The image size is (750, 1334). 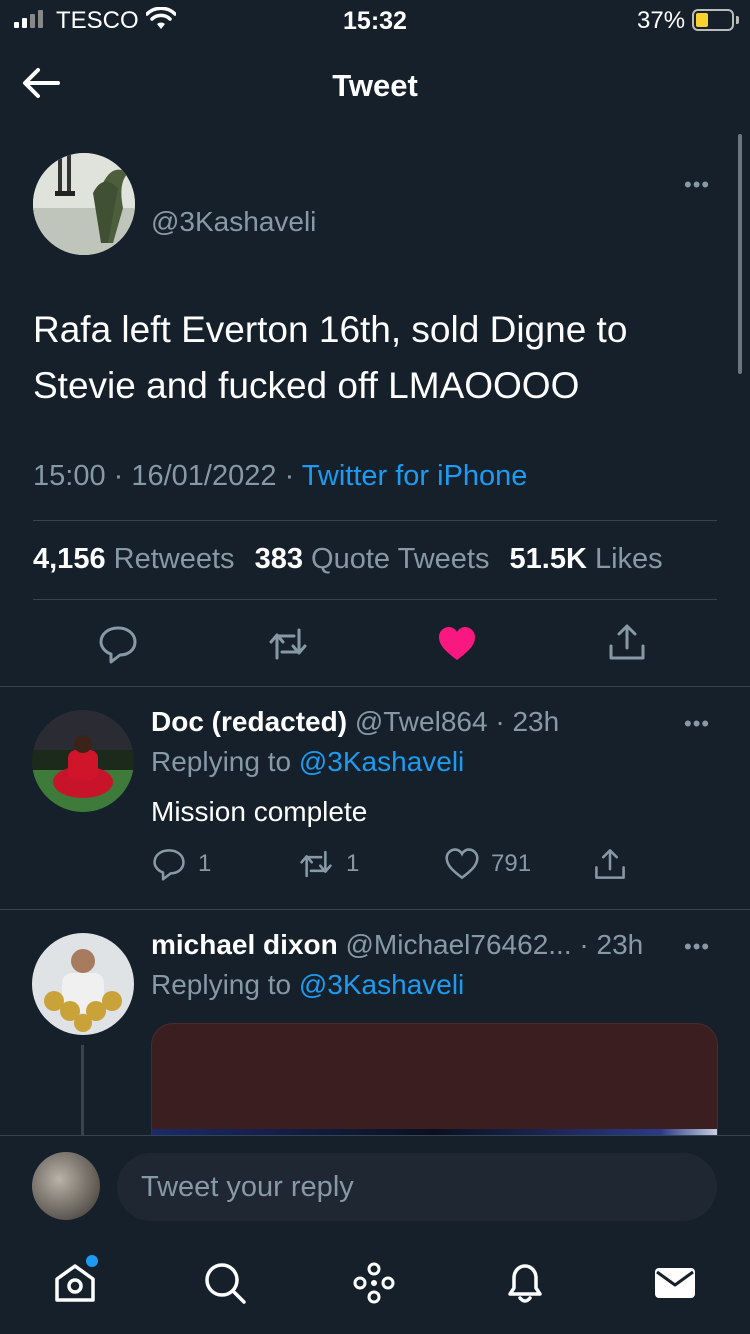 What do you see at coordinates (280, 476) in the screenshot?
I see `tweet-meta: 15:00 · 16/01/2022 · Twitter for iPhone` at bounding box center [280, 476].